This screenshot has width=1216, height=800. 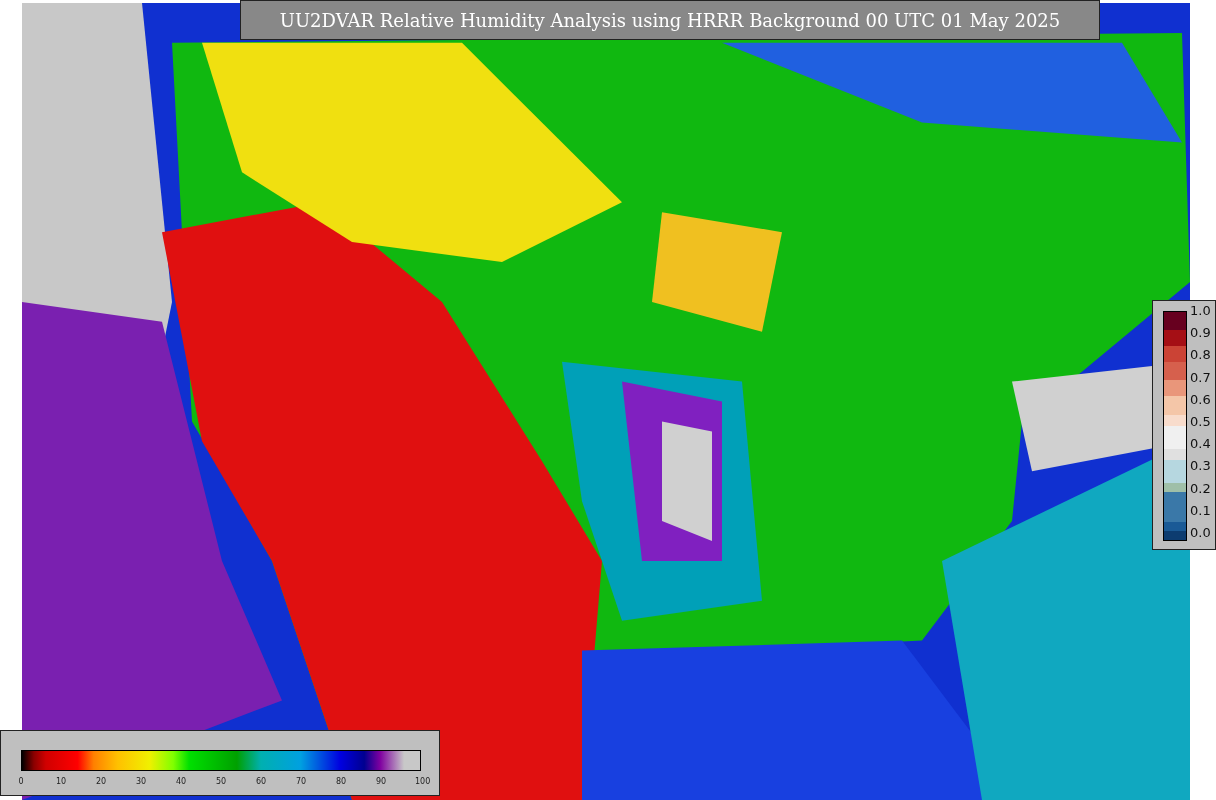 What do you see at coordinates (1200, 421) in the screenshot?
I see `colorbar-label: 0.5` at bounding box center [1200, 421].